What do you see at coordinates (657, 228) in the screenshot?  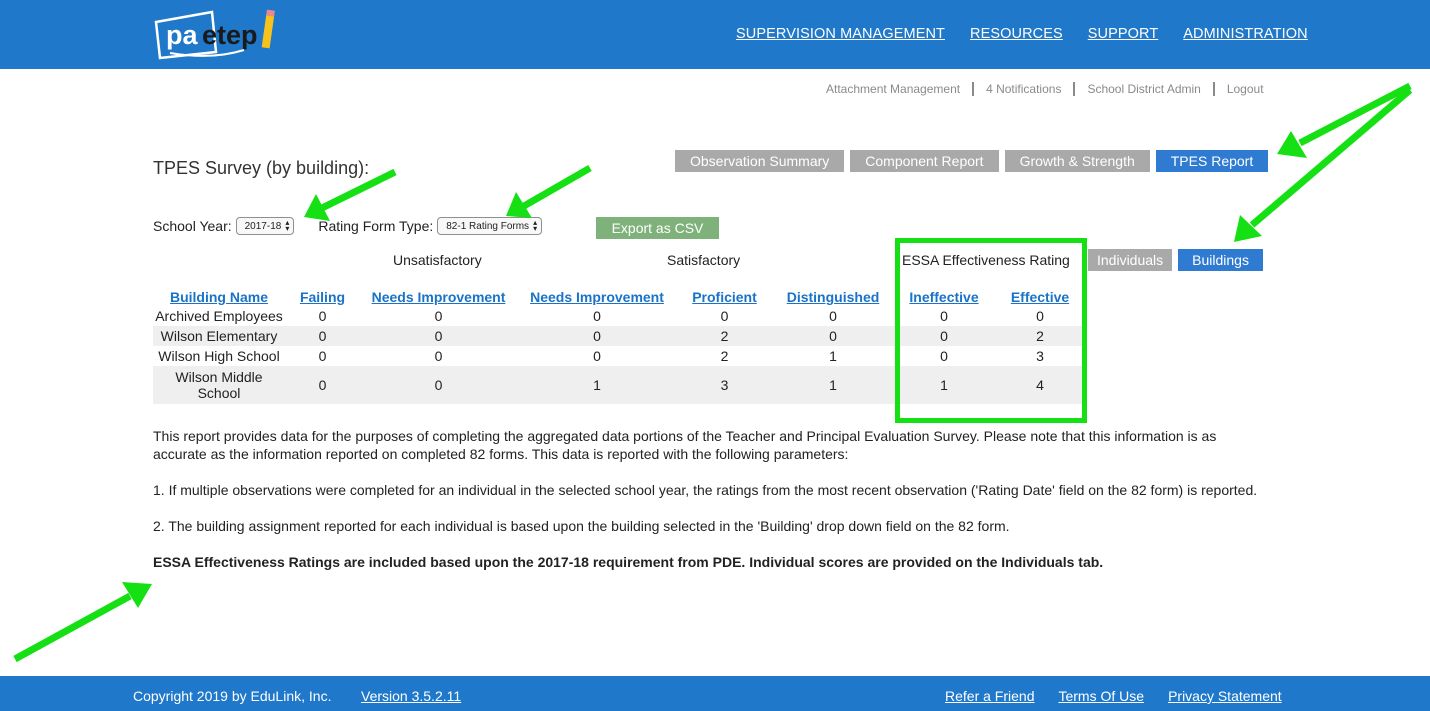 I see `export-csv-button: Export as CSV` at bounding box center [657, 228].